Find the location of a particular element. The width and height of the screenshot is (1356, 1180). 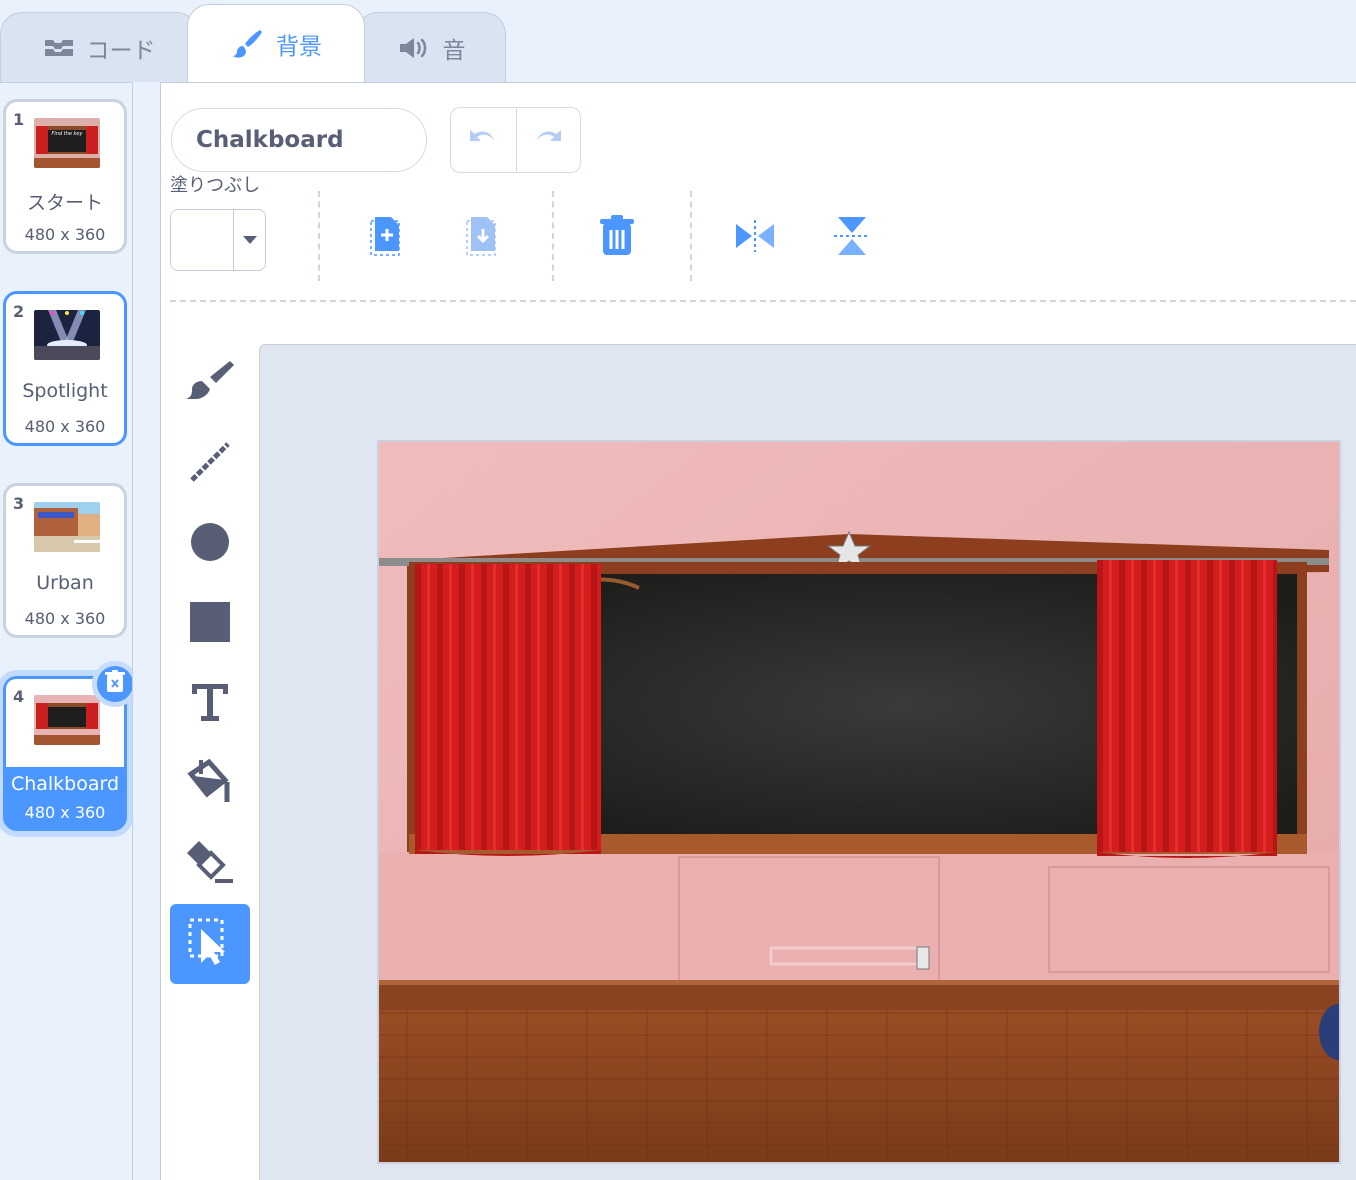

redo-icon is located at coordinates (548, 140).